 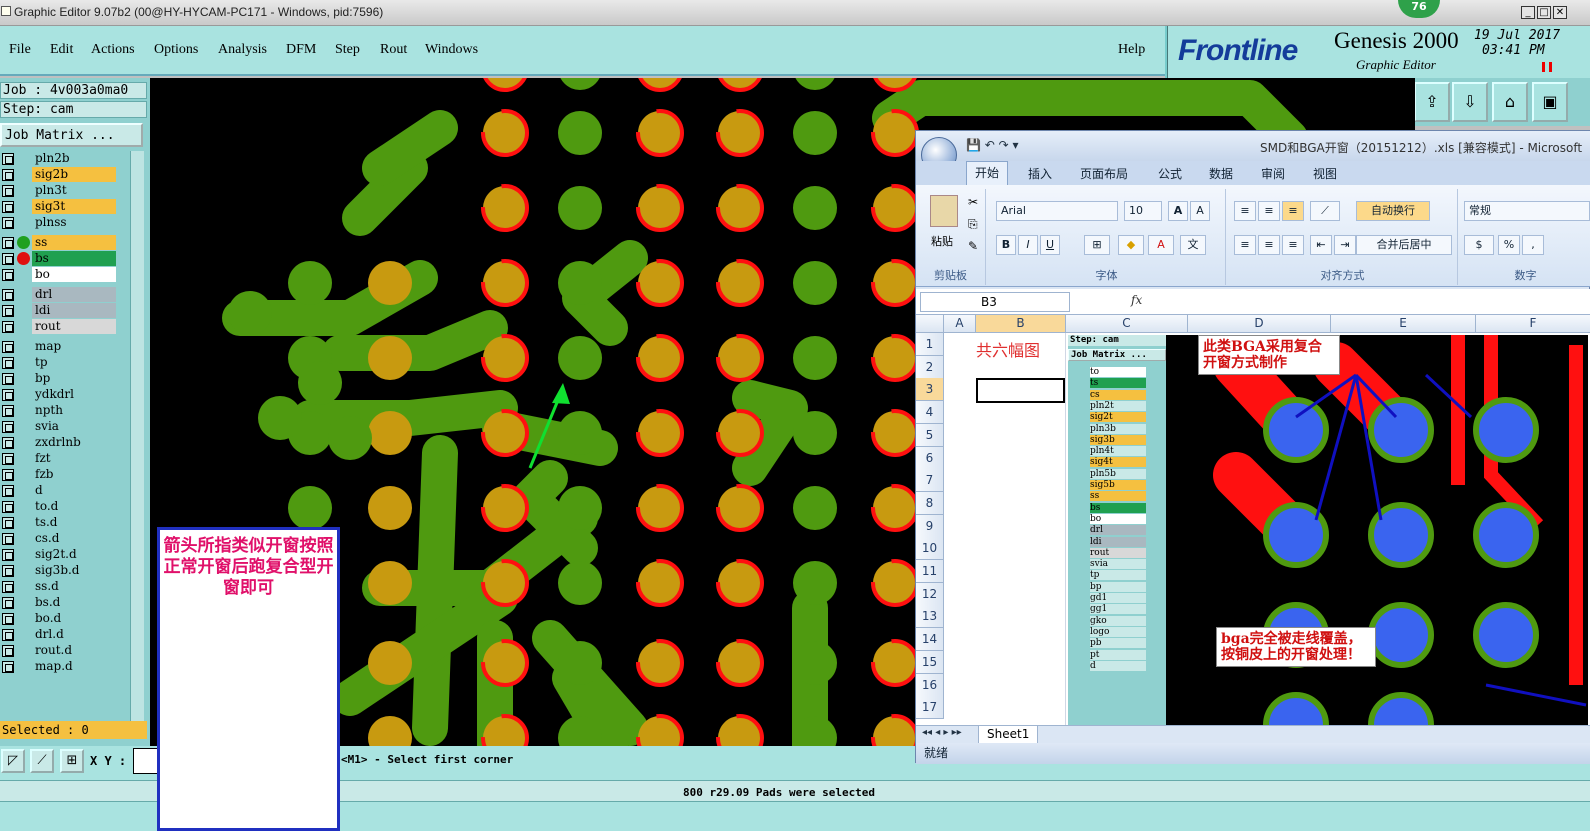 What do you see at coordinates (942, 241) in the screenshot?
I see `paste-label: 粘贴` at bounding box center [942, 241].